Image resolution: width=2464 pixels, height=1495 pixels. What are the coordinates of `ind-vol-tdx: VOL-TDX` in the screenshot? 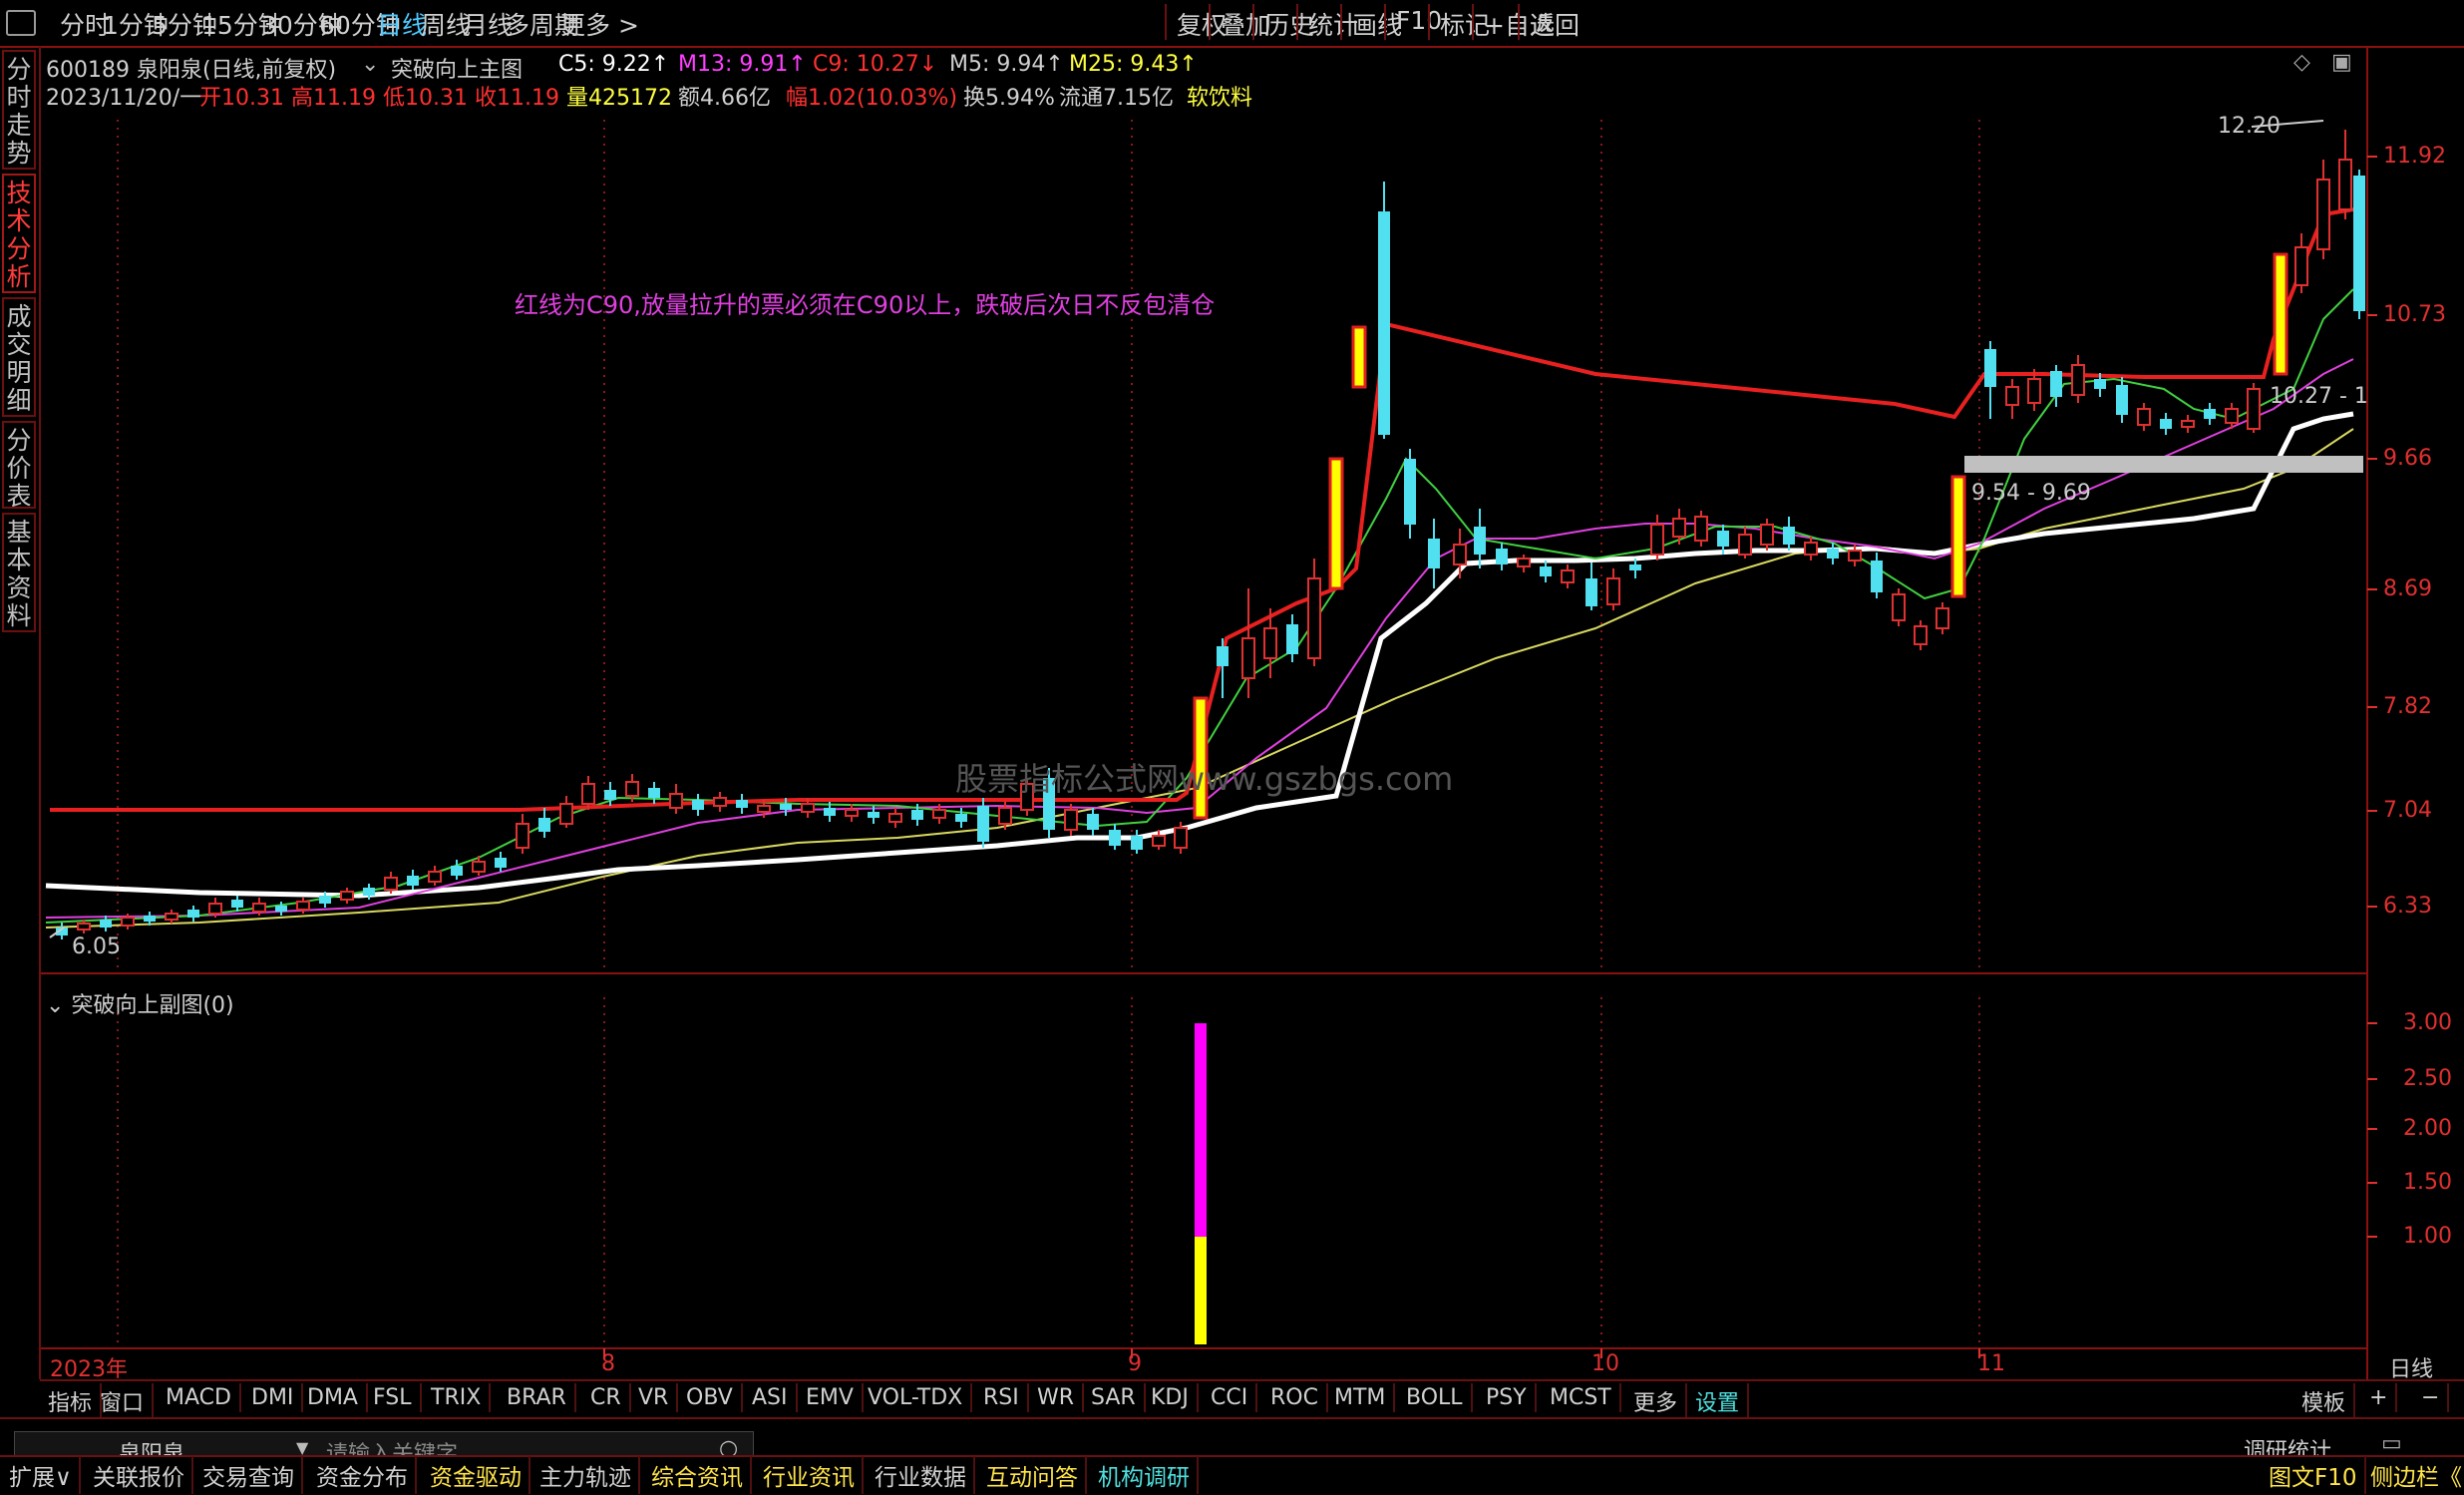 It's located at (916, 1398).